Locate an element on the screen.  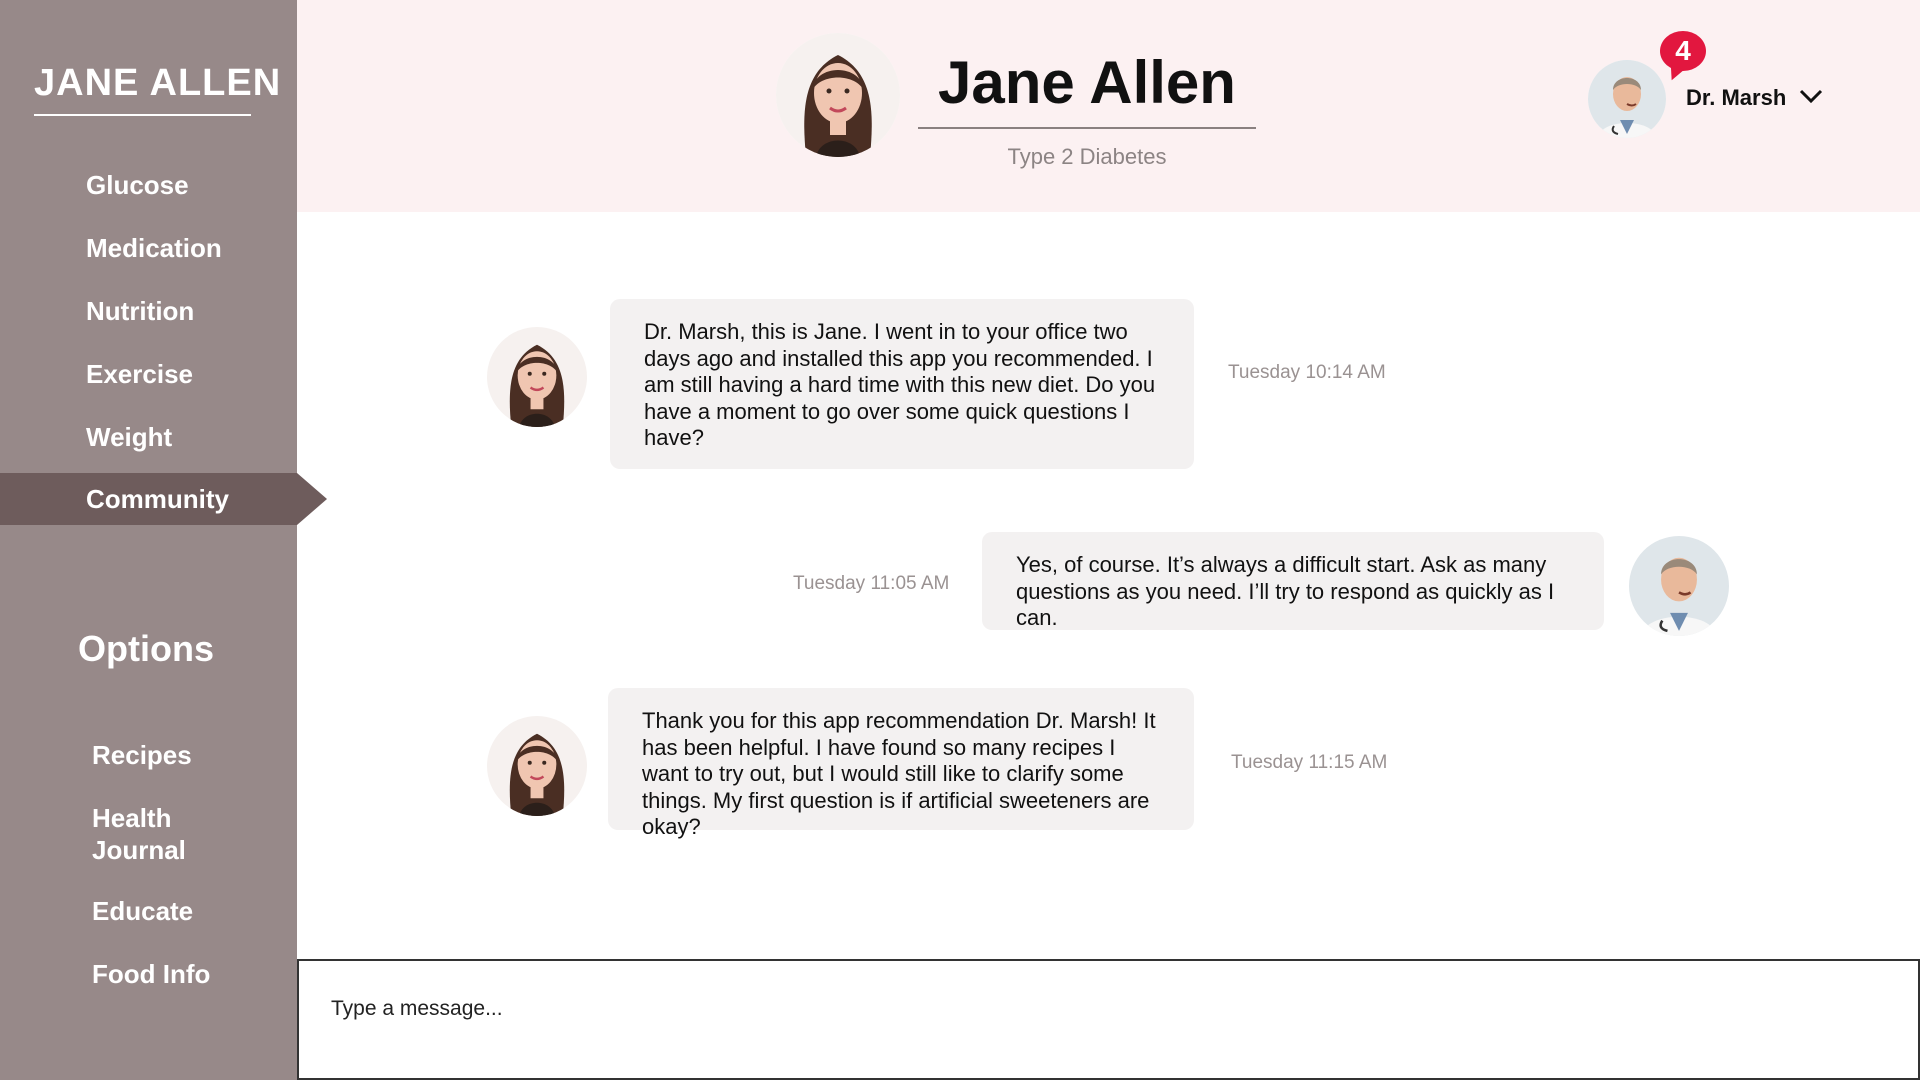
active-nav-pointer is located at coordinates (312, 499).